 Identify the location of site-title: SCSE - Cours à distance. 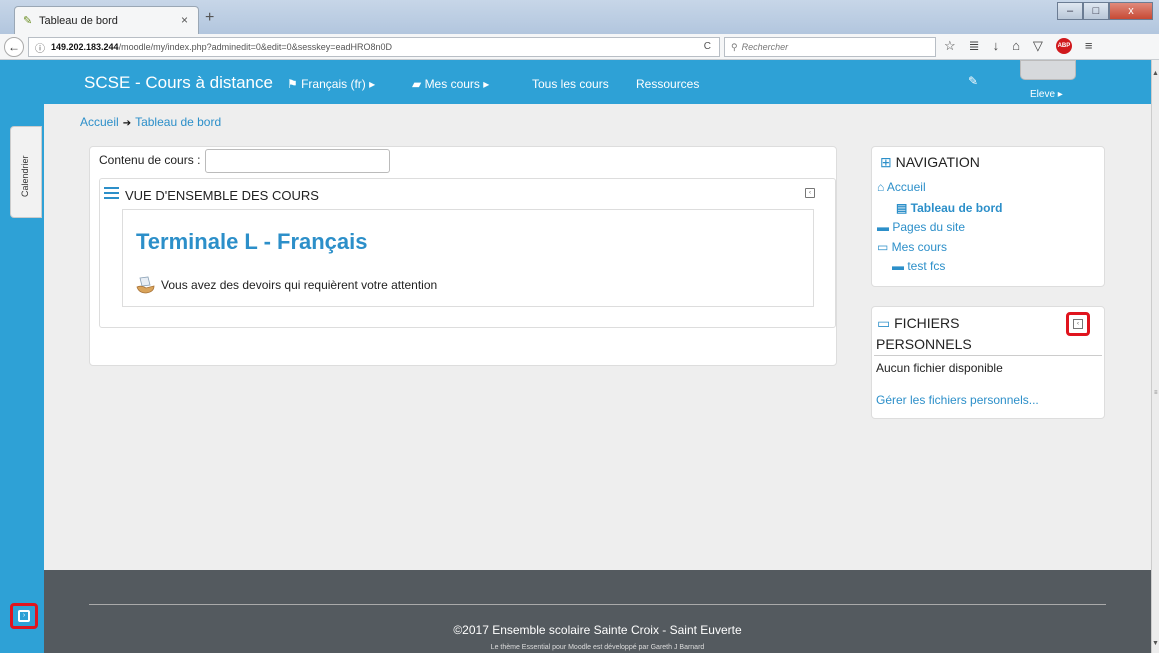
(178, 83).